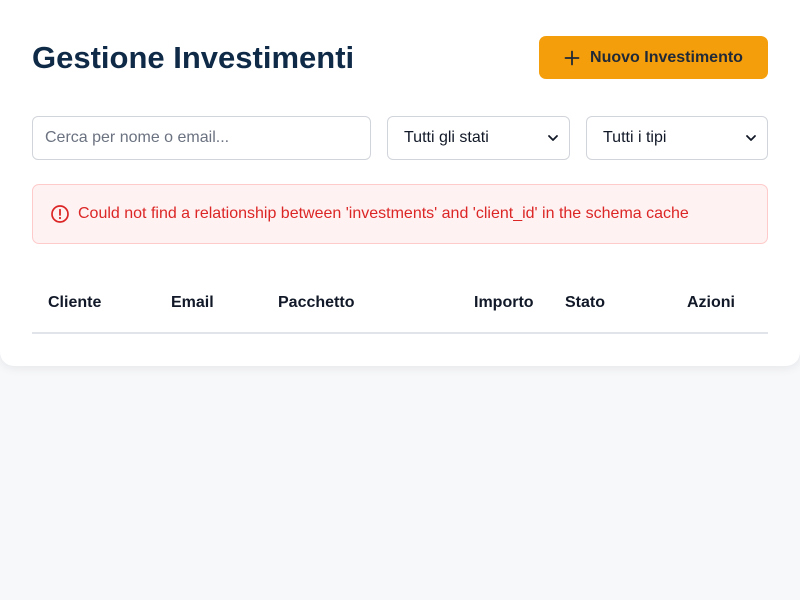 The width and height of the screenshot is (800, 600). I want to click on column-header-azioni: Azioni, so click(711, 302).